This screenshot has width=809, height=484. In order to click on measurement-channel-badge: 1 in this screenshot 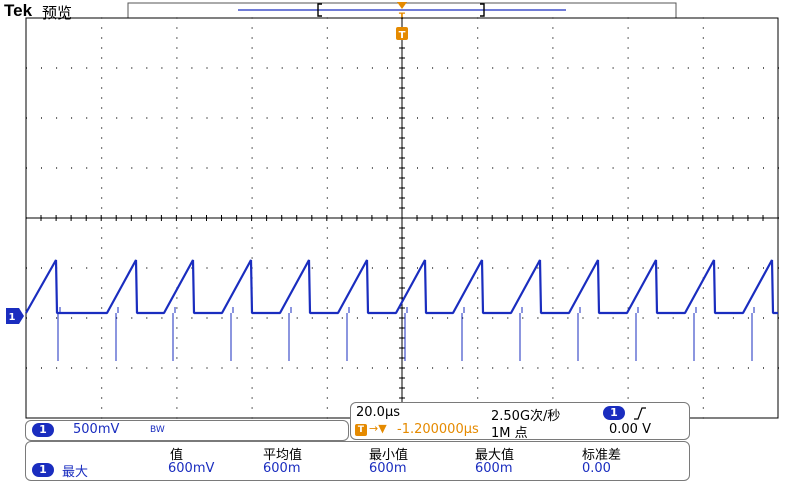, I will do `click(43, 470)`.